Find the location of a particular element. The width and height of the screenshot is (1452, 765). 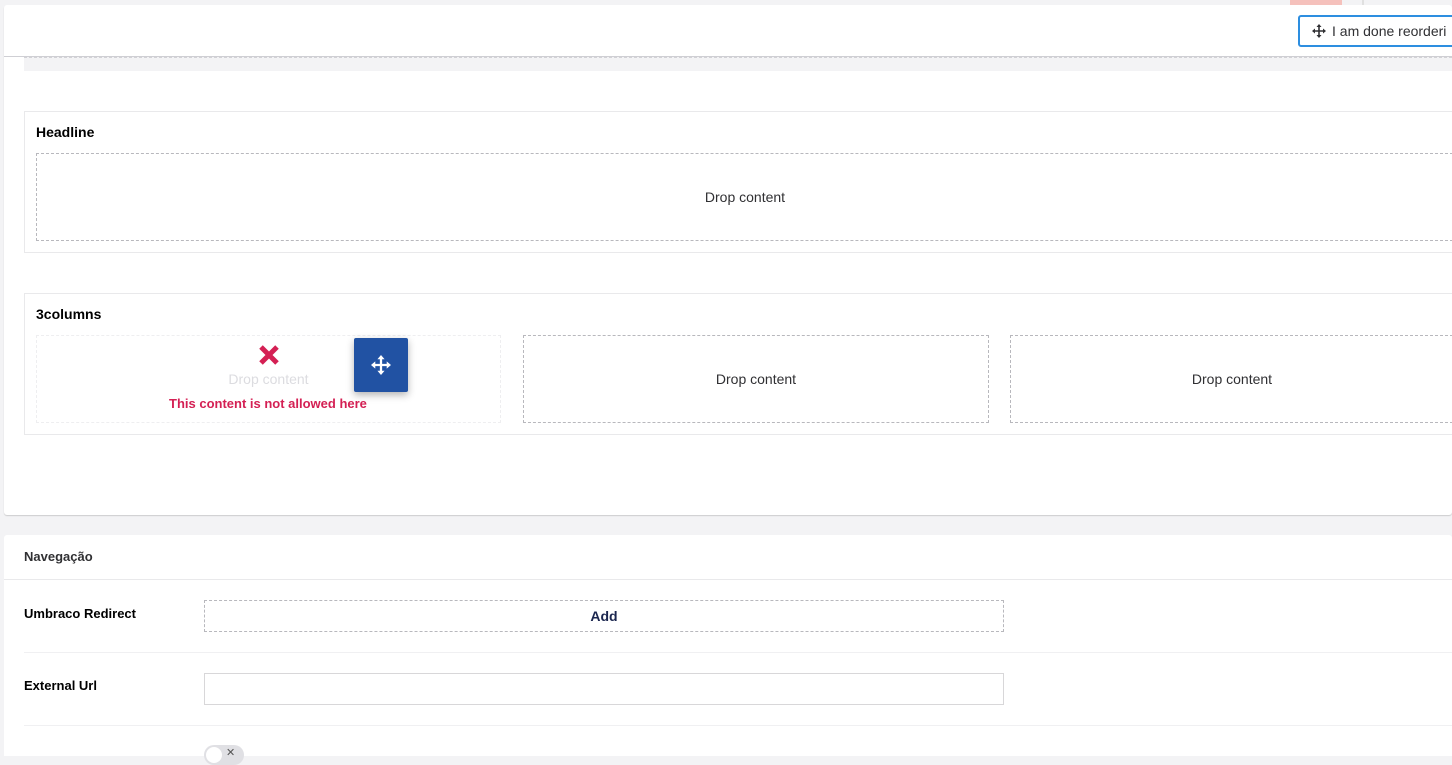

drop-content-area-column-2: Drop content is located at coordinates (756, 379).